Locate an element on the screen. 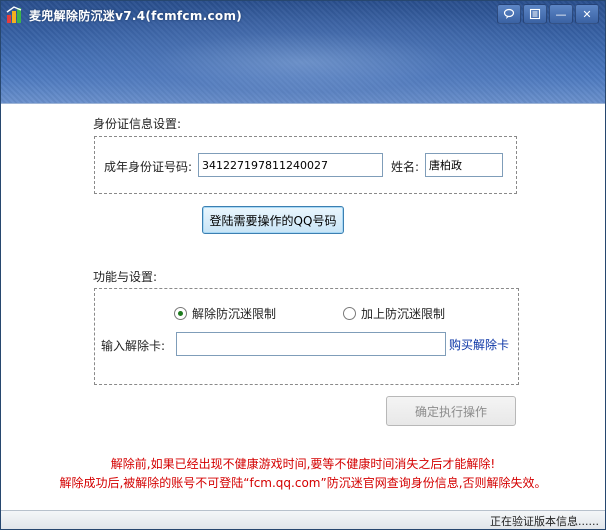  id-number-label: 成年身份证号码: is located at coordinates (148, 167).